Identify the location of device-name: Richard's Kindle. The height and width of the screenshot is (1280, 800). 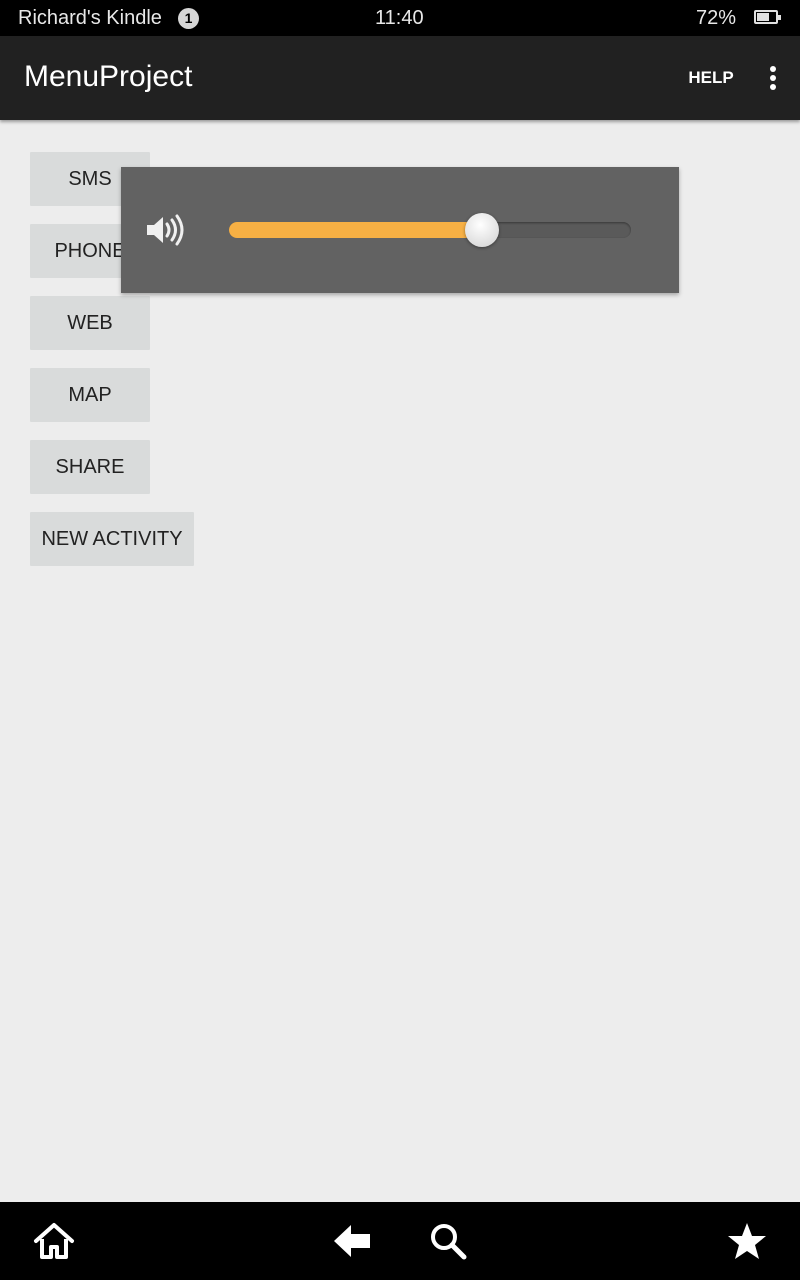
(90, 18).